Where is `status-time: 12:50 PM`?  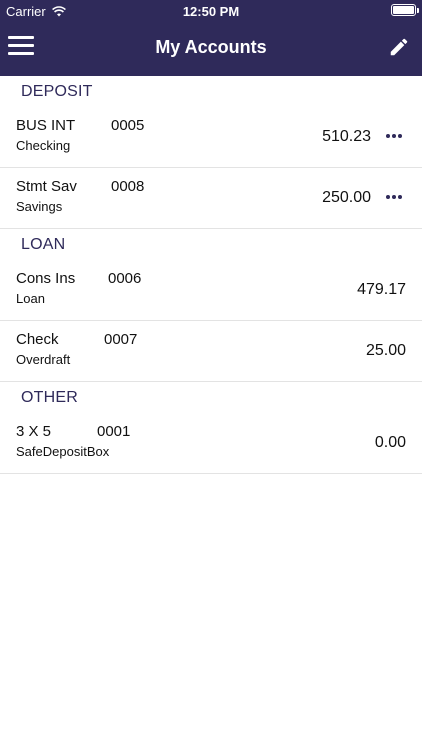 status-time: 12:50 PM is located at coordinates (211, 11).